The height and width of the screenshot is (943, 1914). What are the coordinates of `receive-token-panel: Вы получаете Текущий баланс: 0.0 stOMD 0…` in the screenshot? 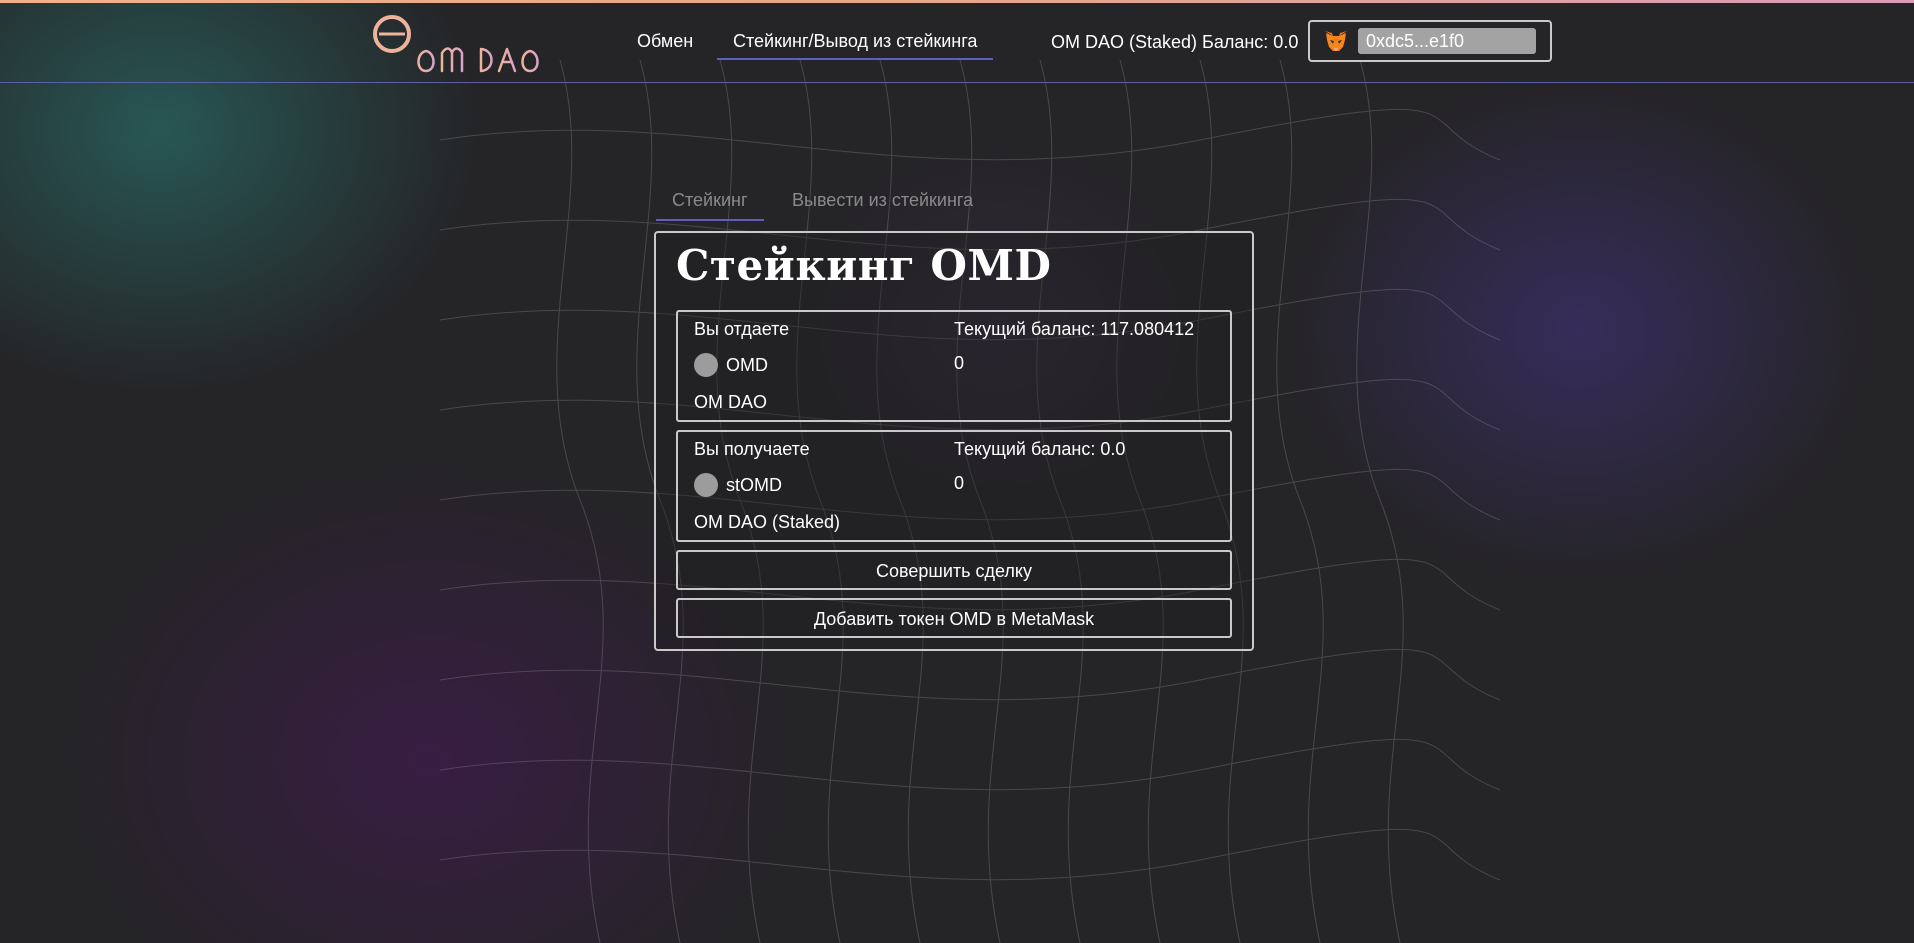 It's located at (954, 486).